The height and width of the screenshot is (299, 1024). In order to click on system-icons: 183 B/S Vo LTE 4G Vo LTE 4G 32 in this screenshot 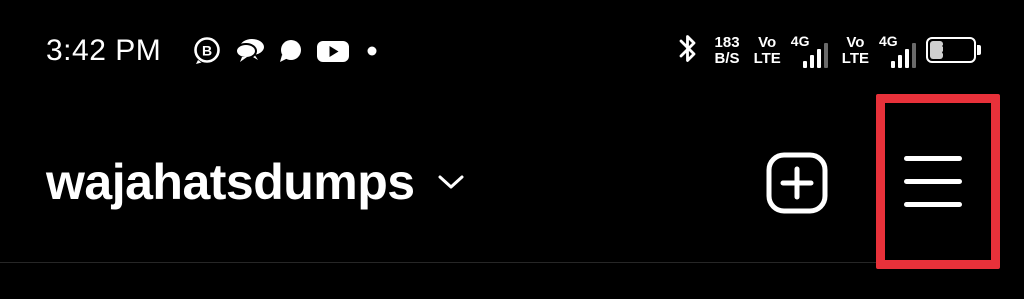, I will do `click(828, 51)`.